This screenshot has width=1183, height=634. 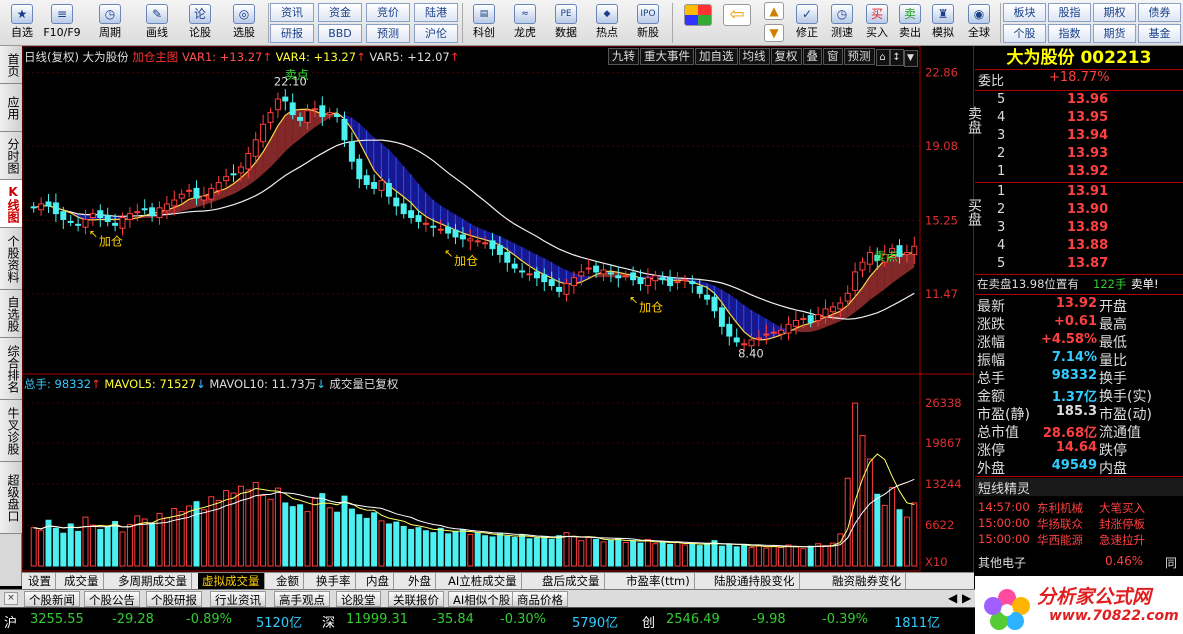 What do you see at coordinates (623, 56) in the screenshot?
I see `chart-tool-button: 九转` at bounding box center [623, 56].